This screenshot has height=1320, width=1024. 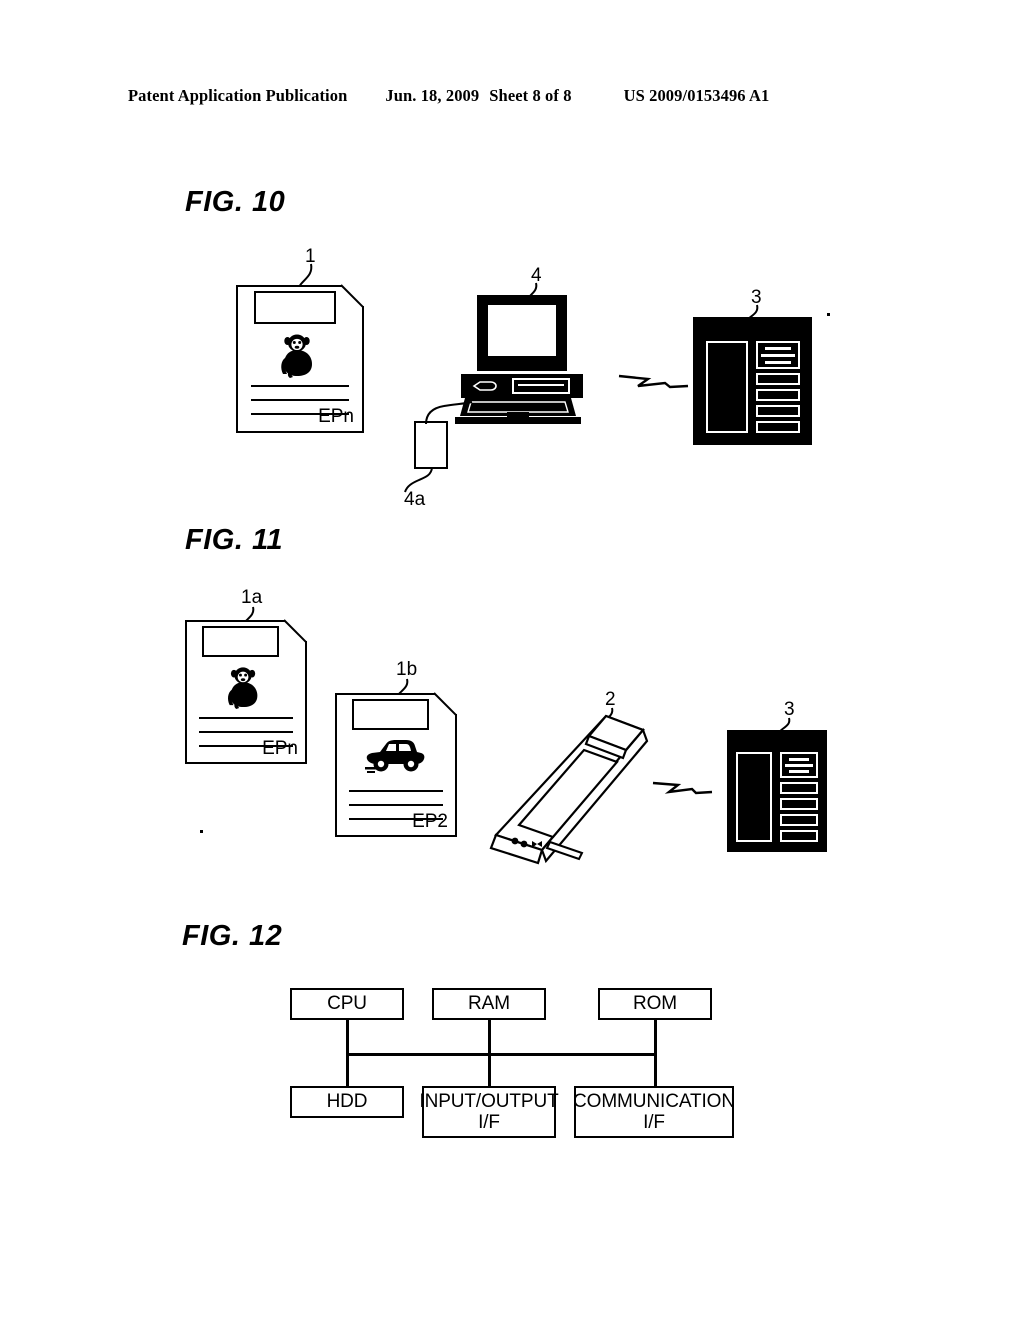 I want to click on document-1b: EP2, so click(x=396, y=764).